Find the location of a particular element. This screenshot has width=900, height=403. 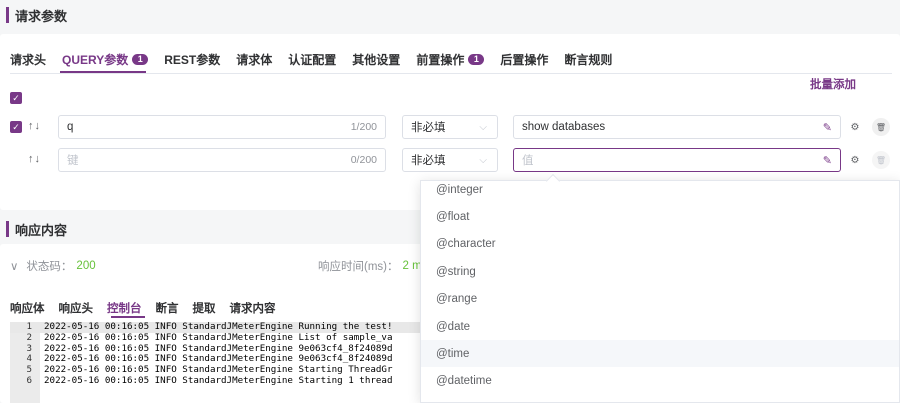

line-number: 2 is located at coordinates (29, 337).